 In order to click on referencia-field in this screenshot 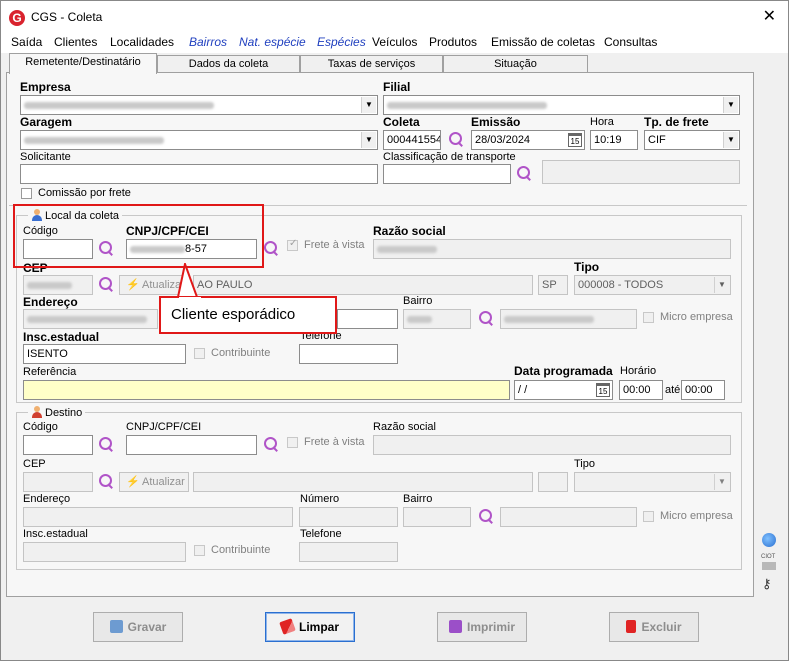, I will do `click(266, 390)`.